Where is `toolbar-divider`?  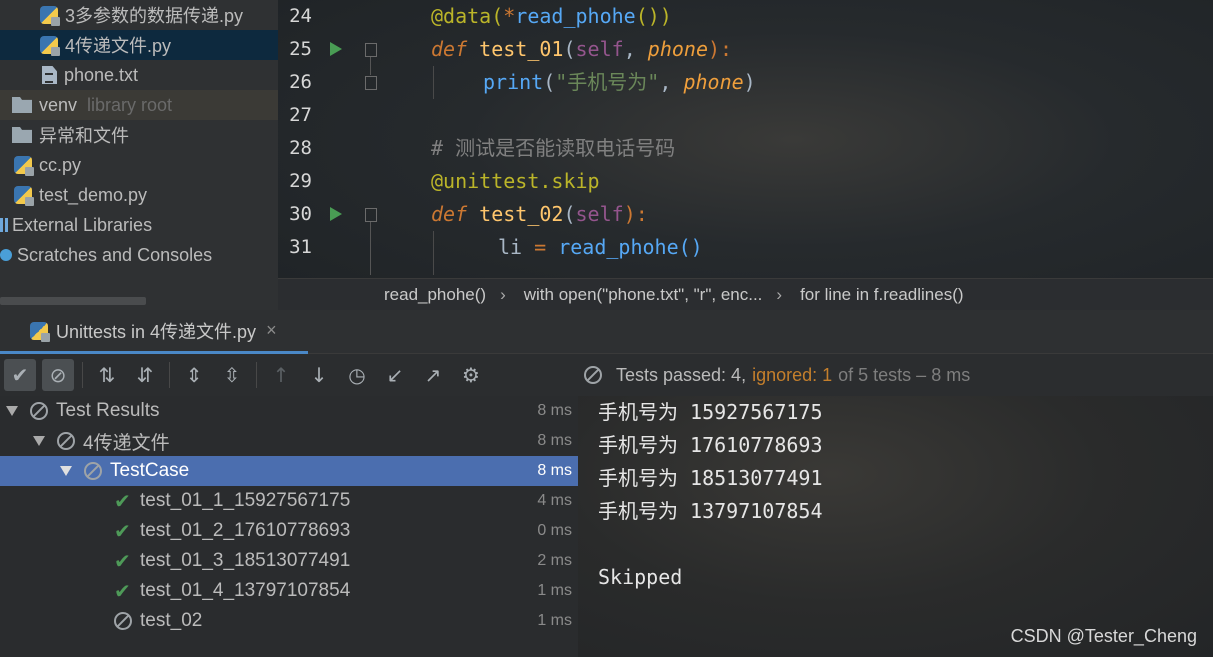
toolbar-divider is located at coordinates (256, 375).